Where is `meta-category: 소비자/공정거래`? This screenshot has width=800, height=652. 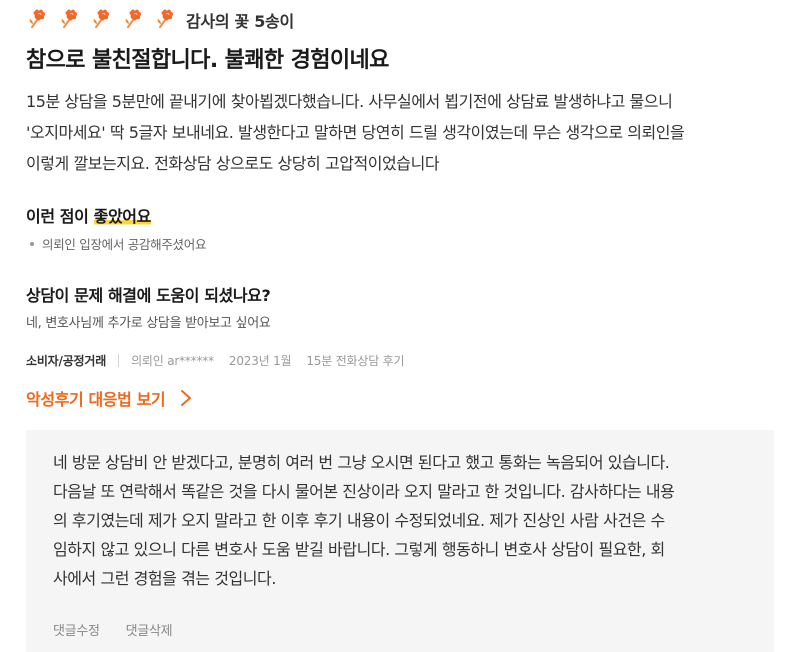
meta-category: 소비자/공정거래 is located at coordinates (66, 361).